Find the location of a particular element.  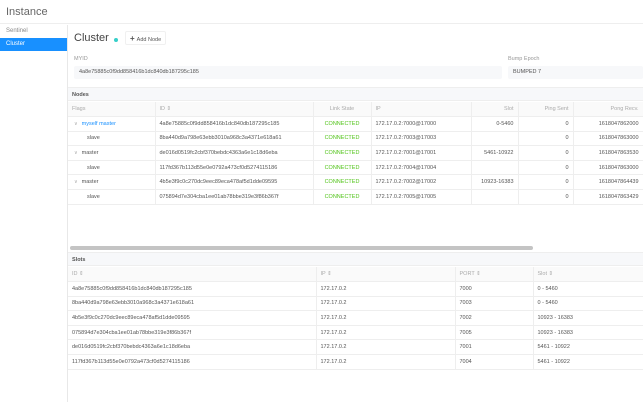

cell-slot: 0-5460 is located at coordinates (495, 124).